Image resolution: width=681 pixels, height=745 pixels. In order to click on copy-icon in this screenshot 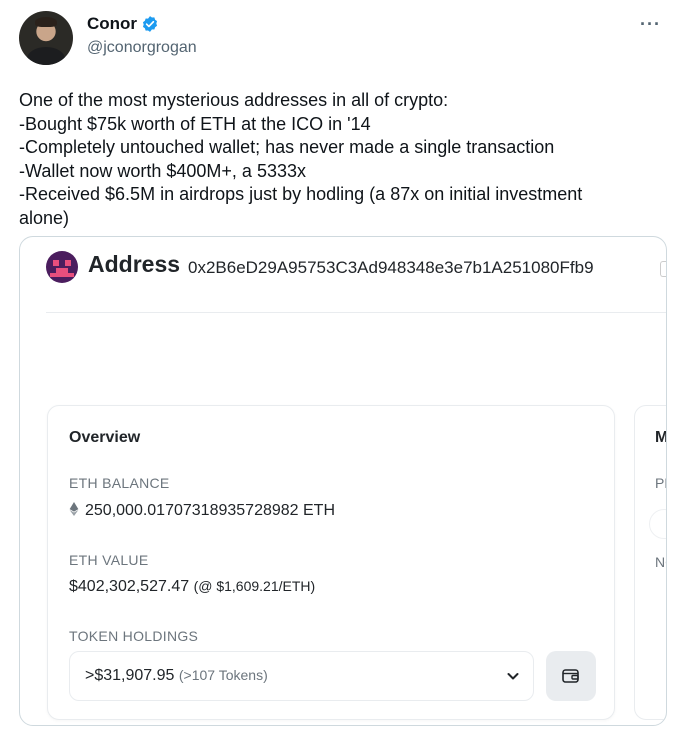, I will do `click(663, 269)`.